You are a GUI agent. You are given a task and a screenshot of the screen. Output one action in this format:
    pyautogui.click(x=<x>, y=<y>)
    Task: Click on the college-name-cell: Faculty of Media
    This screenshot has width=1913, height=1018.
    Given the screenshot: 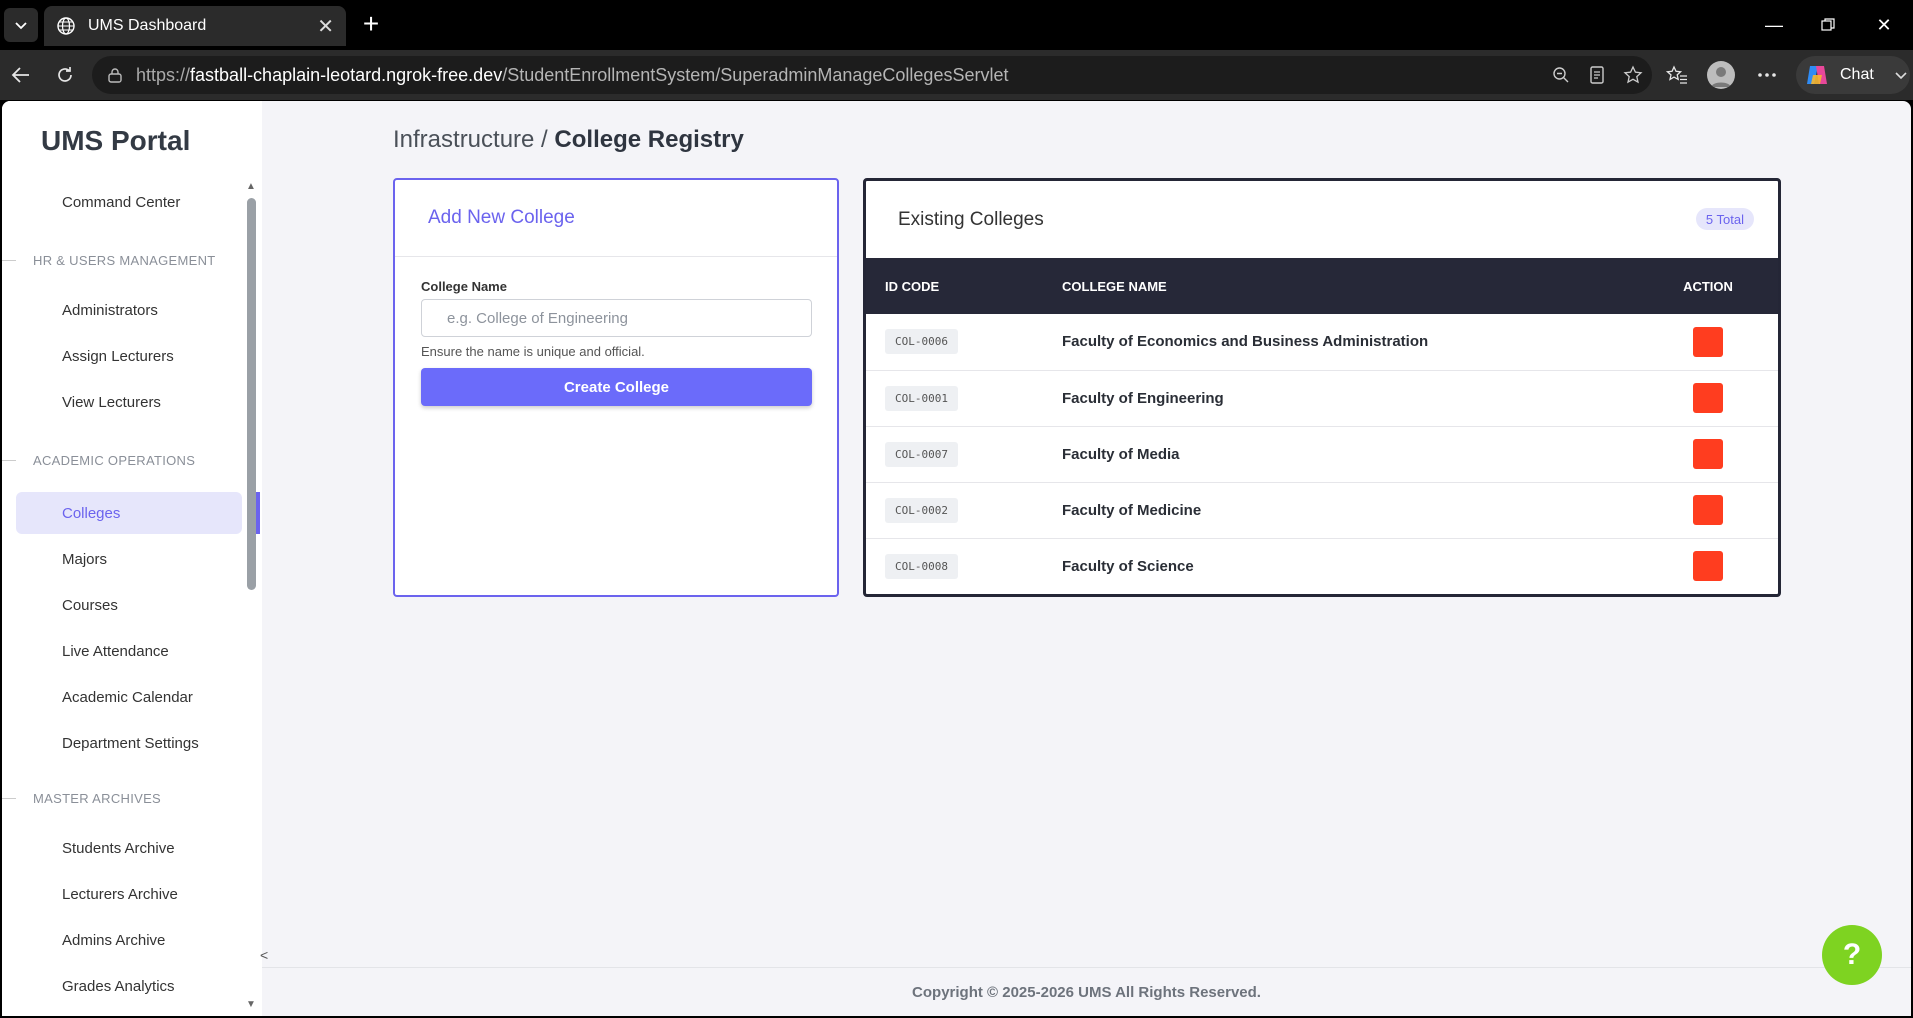 What is the action you would take?
    pyautogui.click(x=1121, y=454)
    